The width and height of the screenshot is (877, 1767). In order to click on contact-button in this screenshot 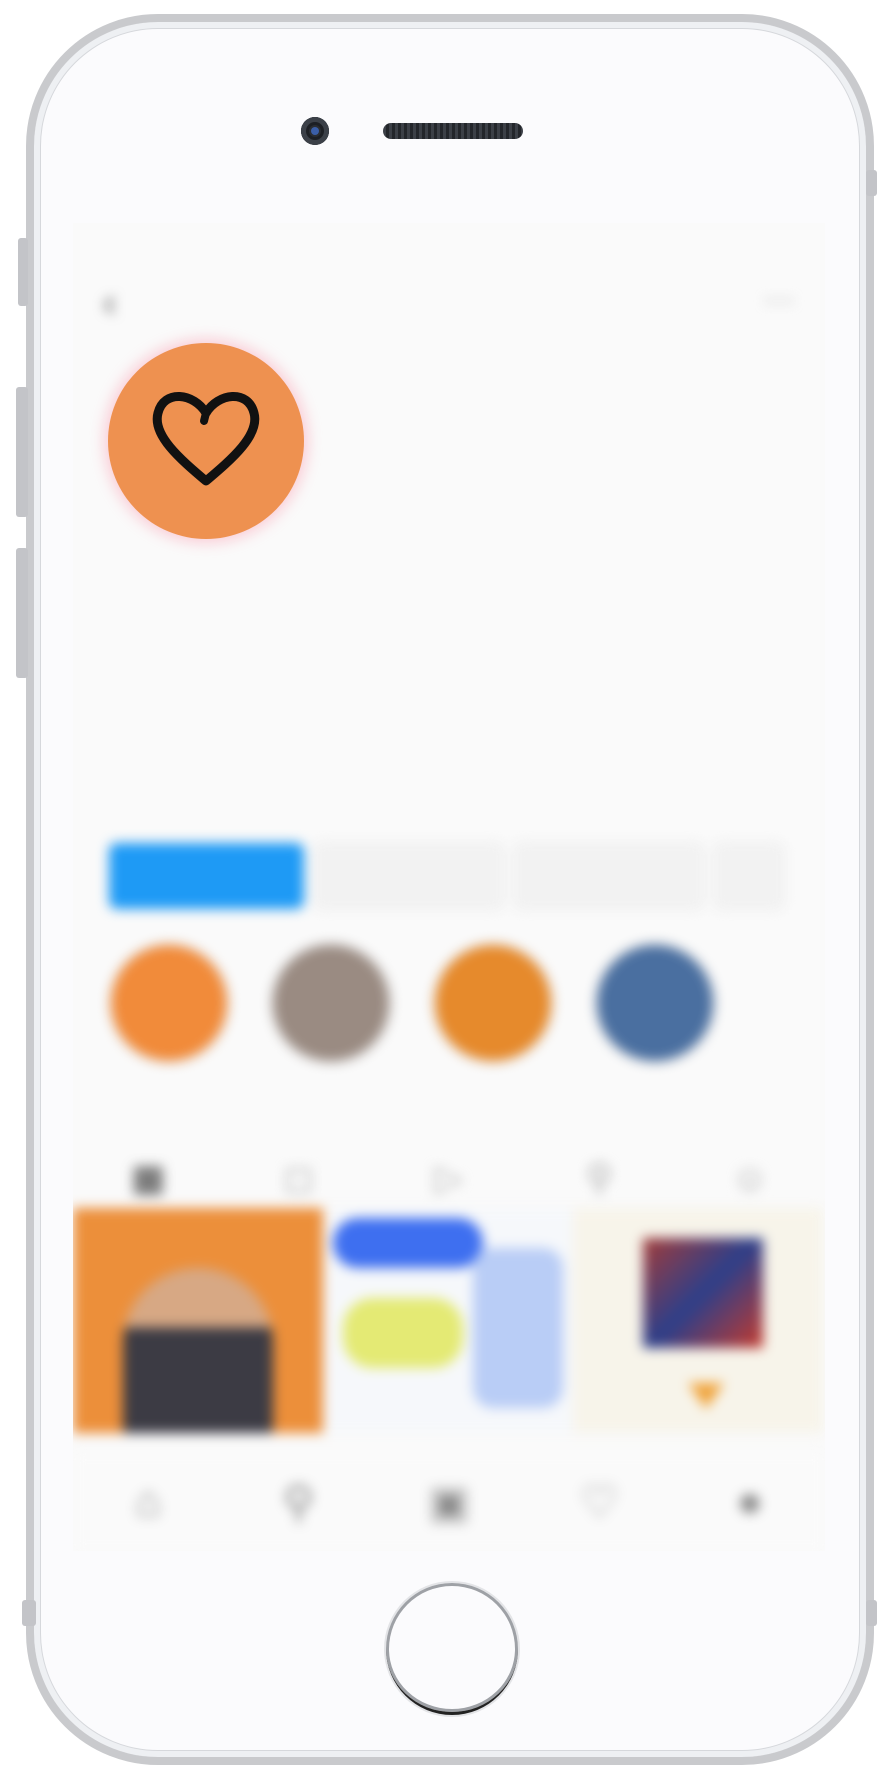, I will do `click(609, 876)`.